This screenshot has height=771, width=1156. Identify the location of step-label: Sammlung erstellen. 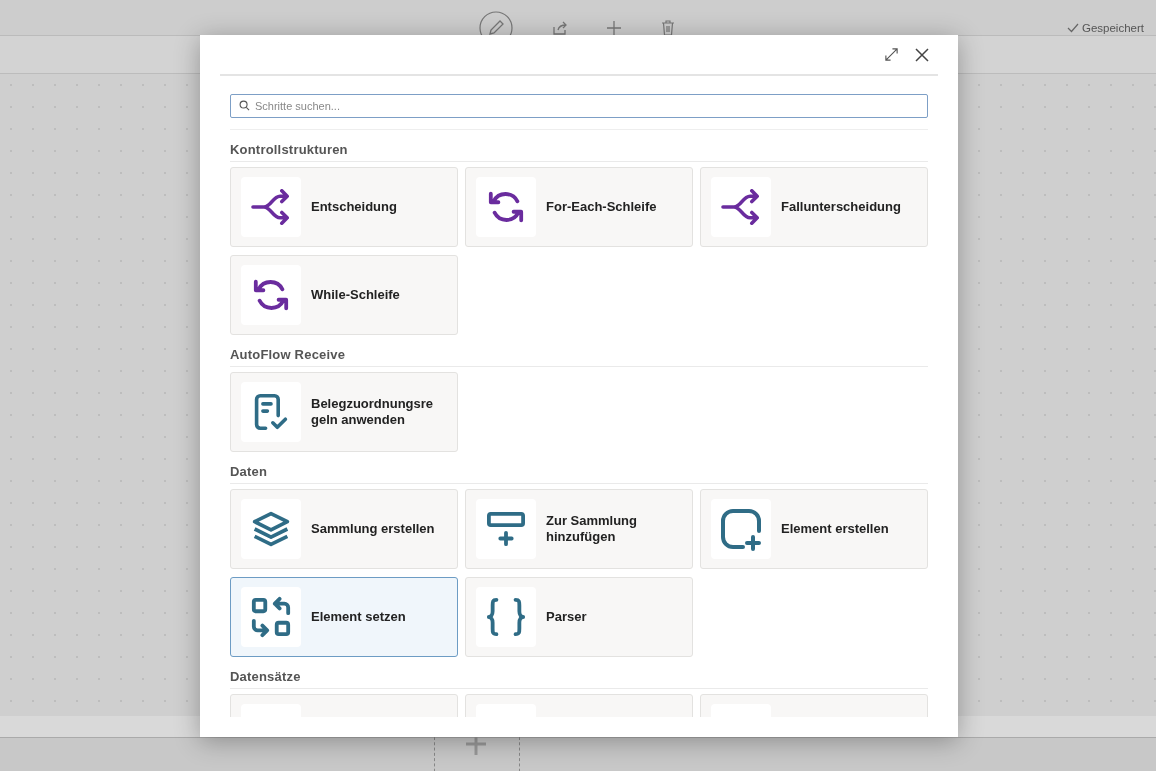
(373, 529).